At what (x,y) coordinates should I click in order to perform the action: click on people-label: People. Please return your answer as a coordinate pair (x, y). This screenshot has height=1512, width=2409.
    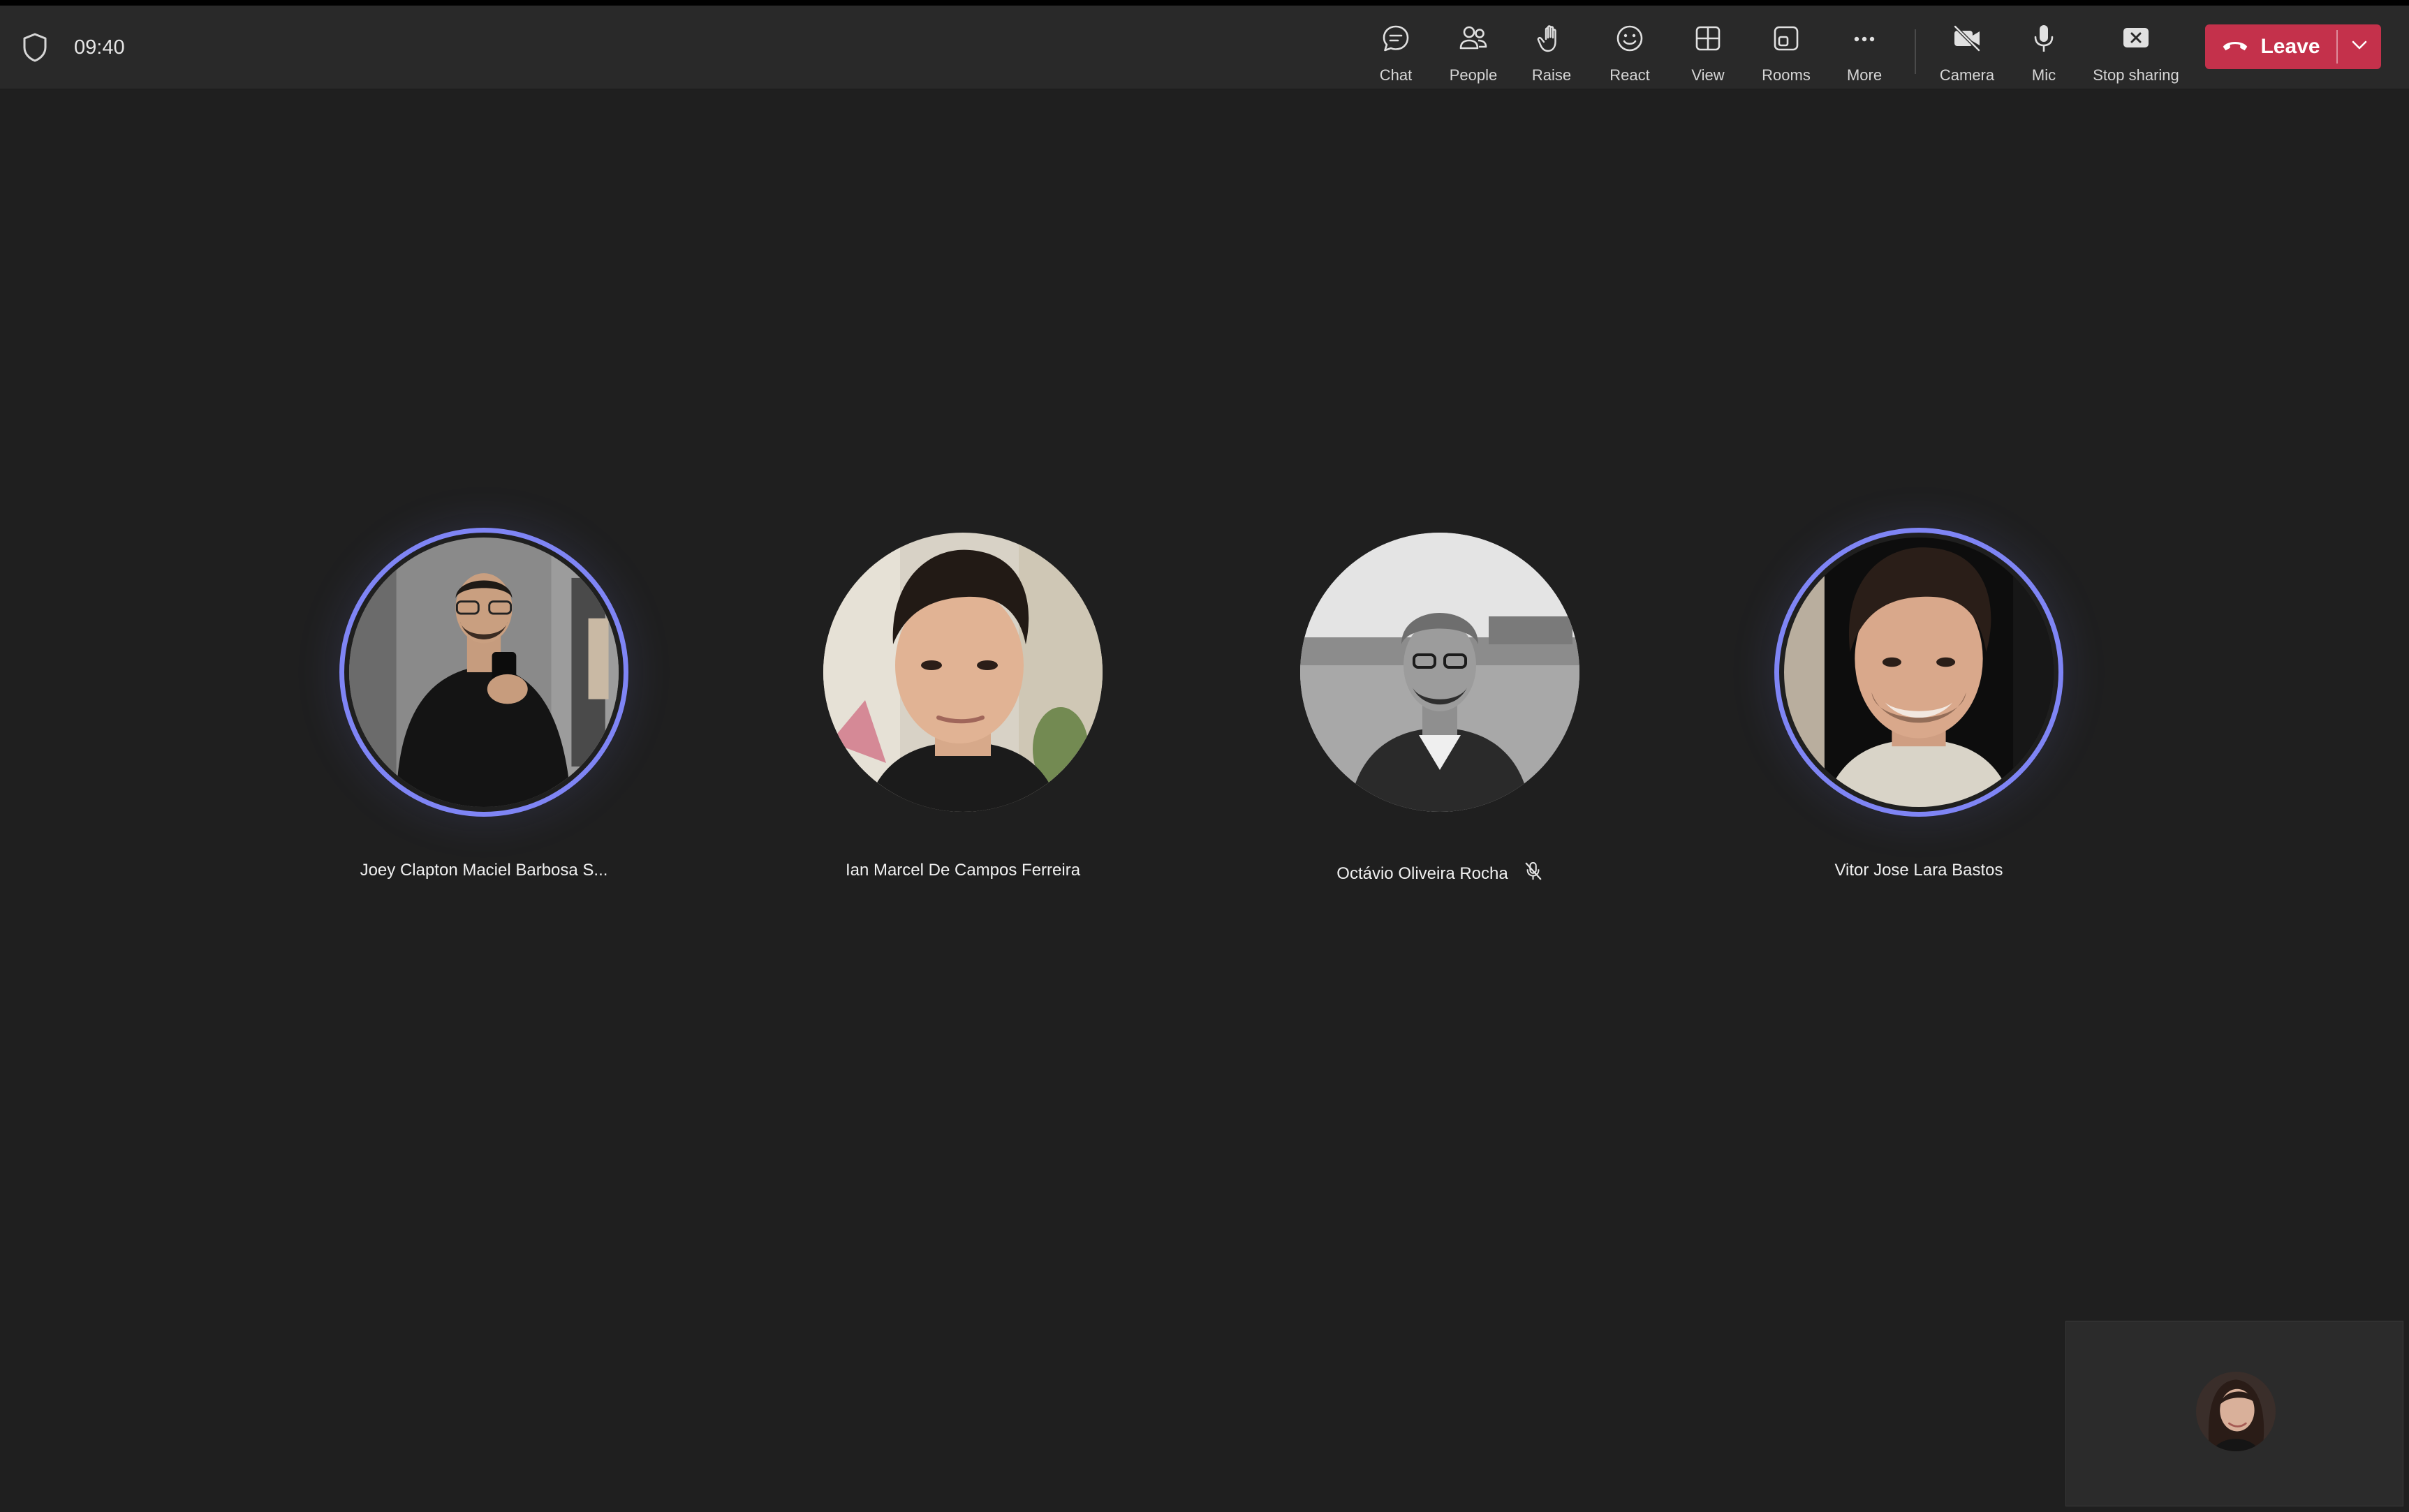
    Looking at the image, I should click on (1473, 75).